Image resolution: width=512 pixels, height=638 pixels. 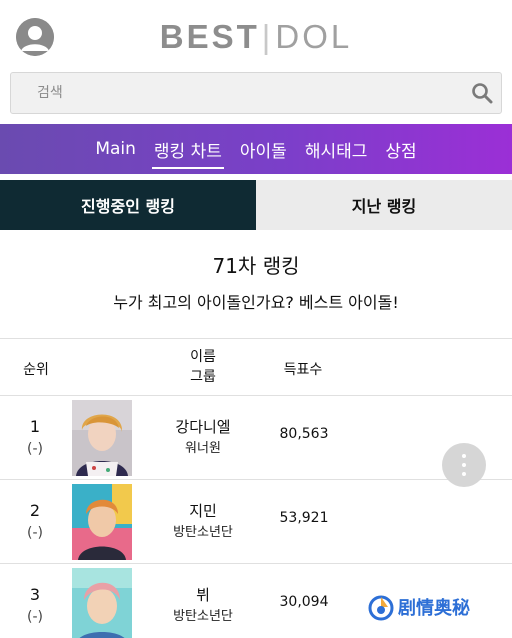 What do you see at coordinates (35, 426) in the screenshot?
I see `rank-number: 1` at bounding box center [35, 426].